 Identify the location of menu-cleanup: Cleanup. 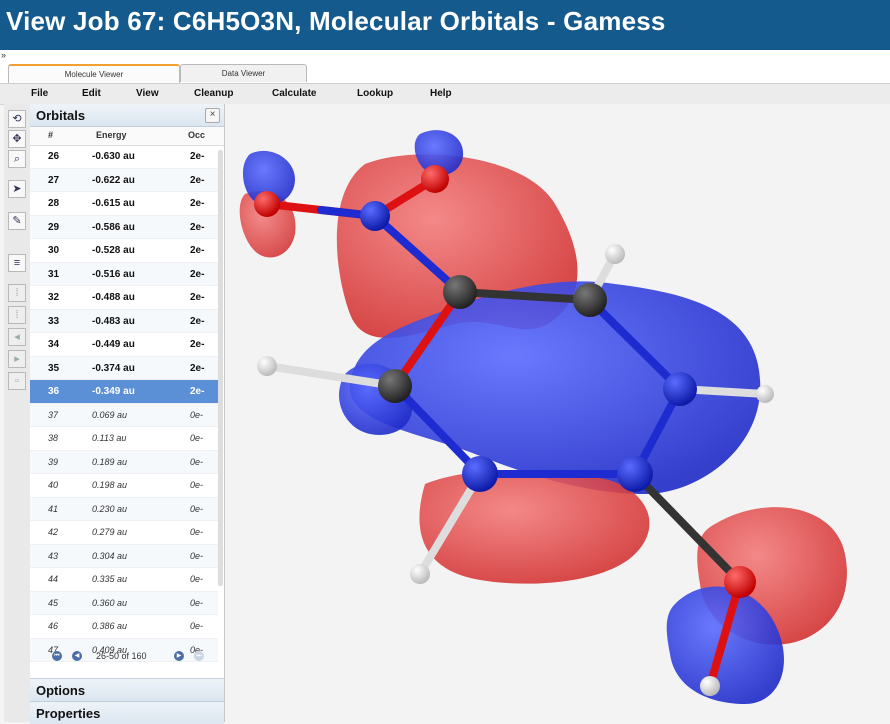
(213, 93).